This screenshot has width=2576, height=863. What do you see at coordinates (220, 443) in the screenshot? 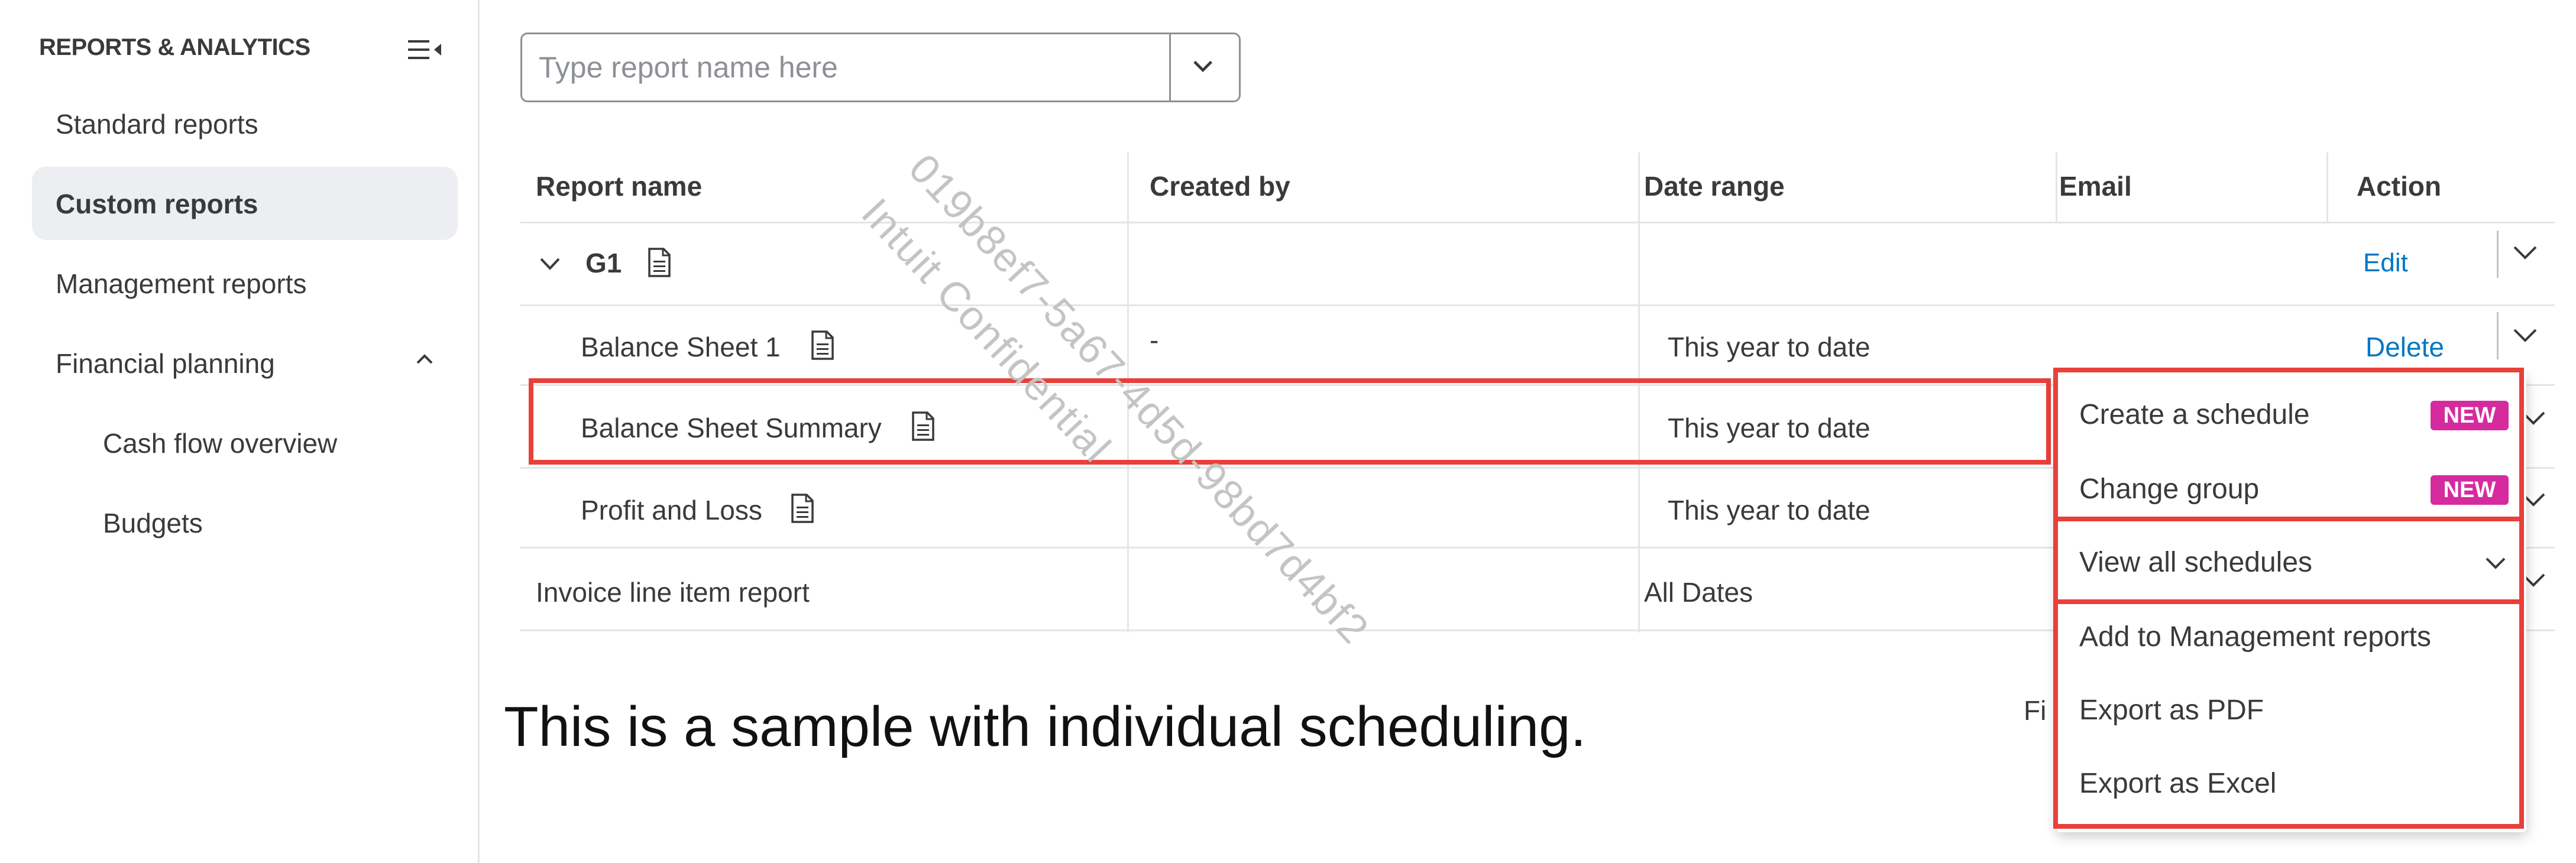
I see `sidebar-item-cash-flow-overview: Cash flow overview` at bounding box center [220, 443].